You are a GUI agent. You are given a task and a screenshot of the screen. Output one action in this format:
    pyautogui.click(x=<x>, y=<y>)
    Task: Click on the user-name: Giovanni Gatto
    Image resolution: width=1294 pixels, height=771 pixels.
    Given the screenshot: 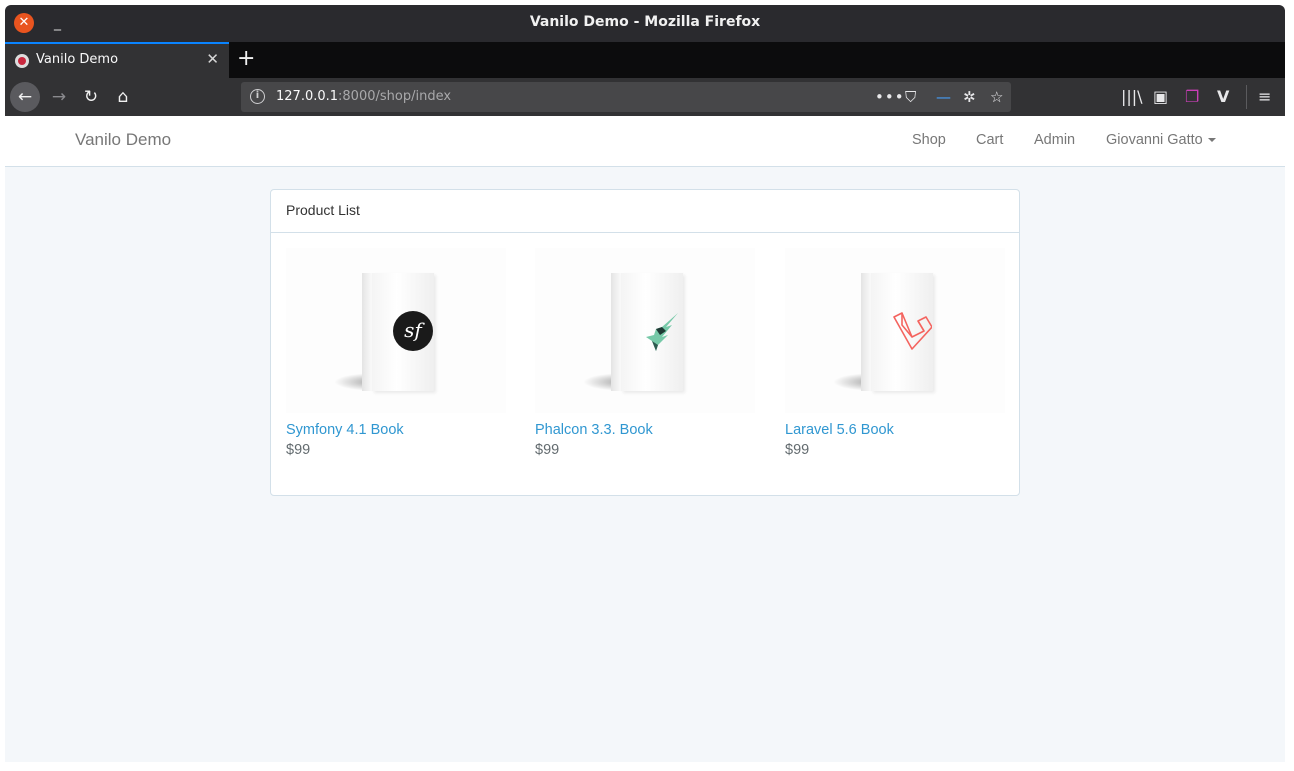 What is the action you would take?
    pyautogui.click(x=1154, y=140)
    